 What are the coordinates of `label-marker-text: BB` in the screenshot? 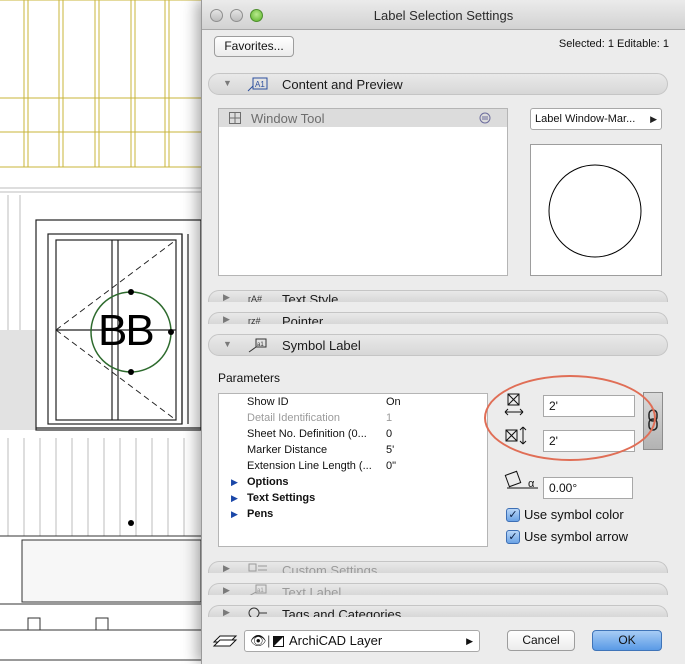 It's located at (126, 330).